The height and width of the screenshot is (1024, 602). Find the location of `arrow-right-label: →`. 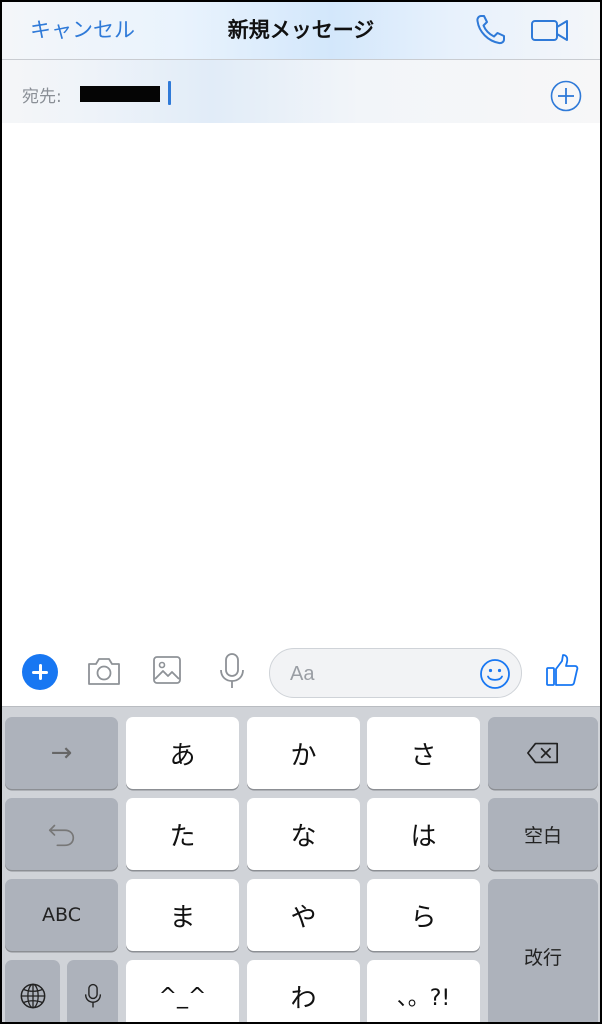

arrow-right-label: → is located at coordinates (61, 753).